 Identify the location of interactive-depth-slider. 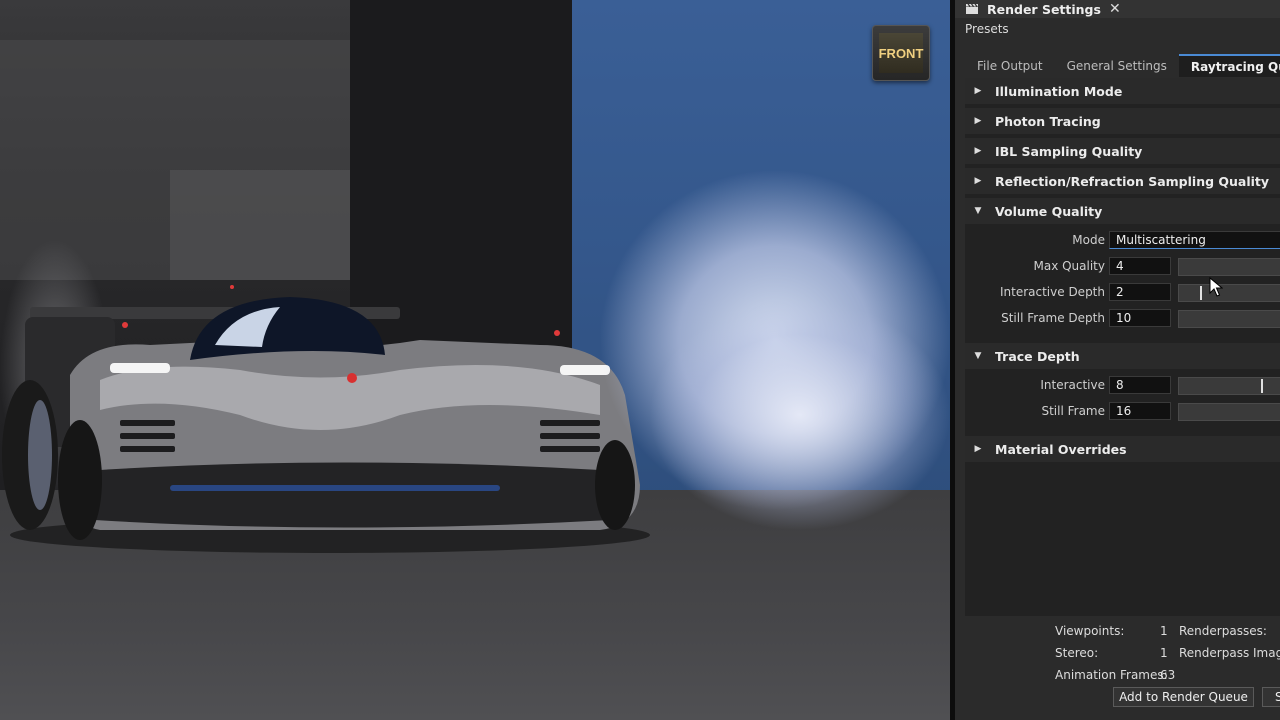
(1229, 293).